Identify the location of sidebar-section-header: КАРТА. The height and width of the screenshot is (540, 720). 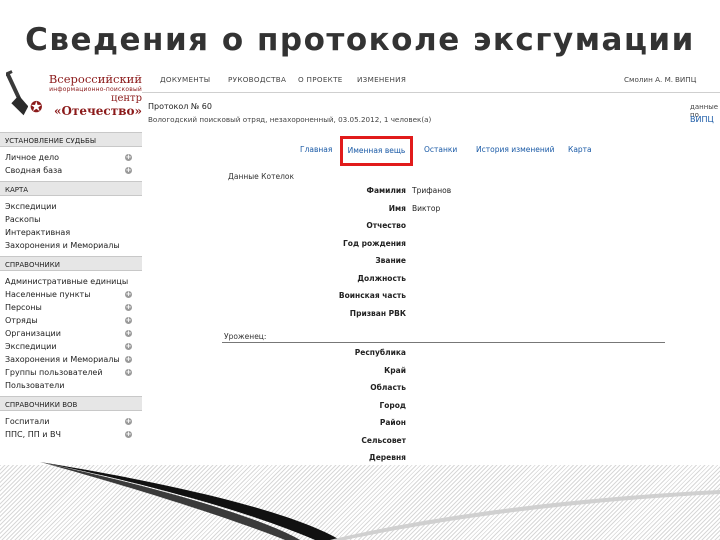
(71, 188).